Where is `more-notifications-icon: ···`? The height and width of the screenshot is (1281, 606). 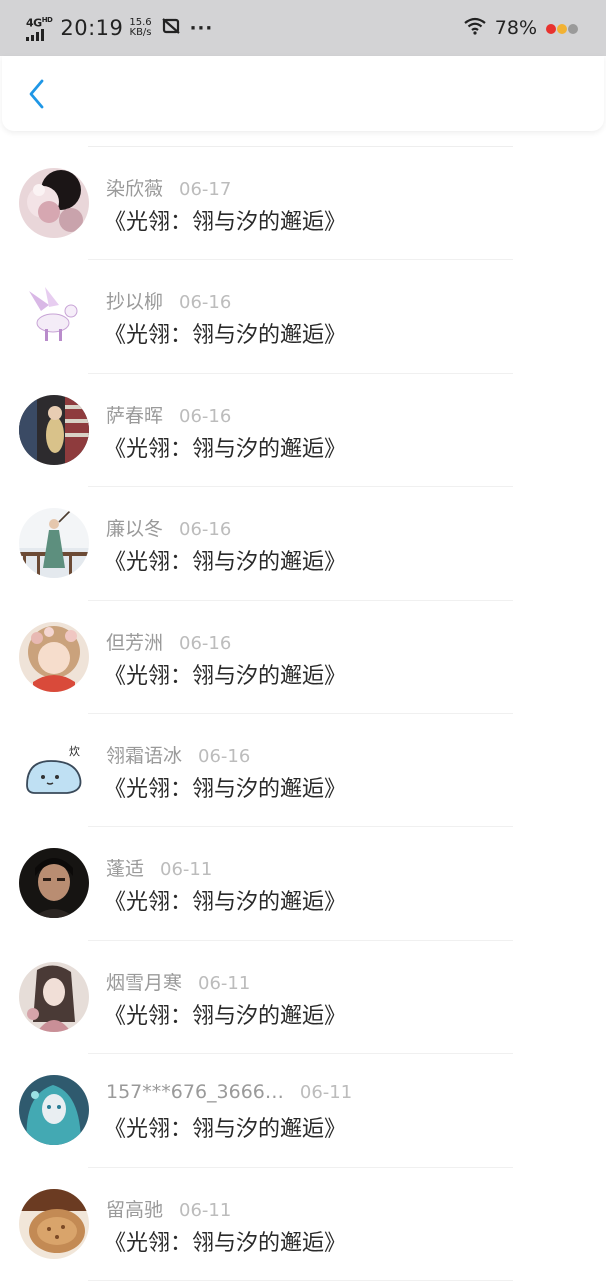 more-notifications-icon: ··· is located at coordinates (201, 28).